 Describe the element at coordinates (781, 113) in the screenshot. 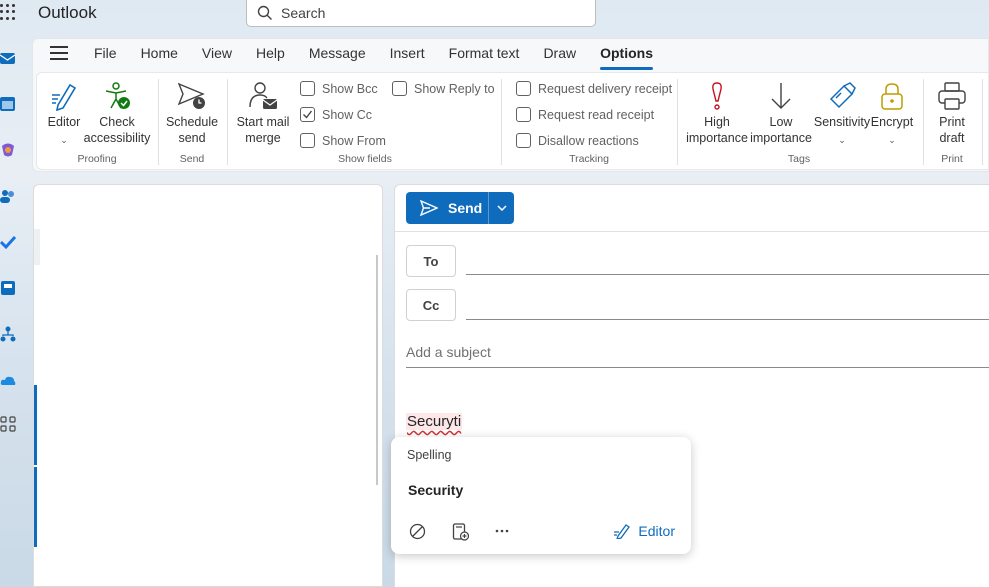

I see `low-importance-button: Low importance` at that location.